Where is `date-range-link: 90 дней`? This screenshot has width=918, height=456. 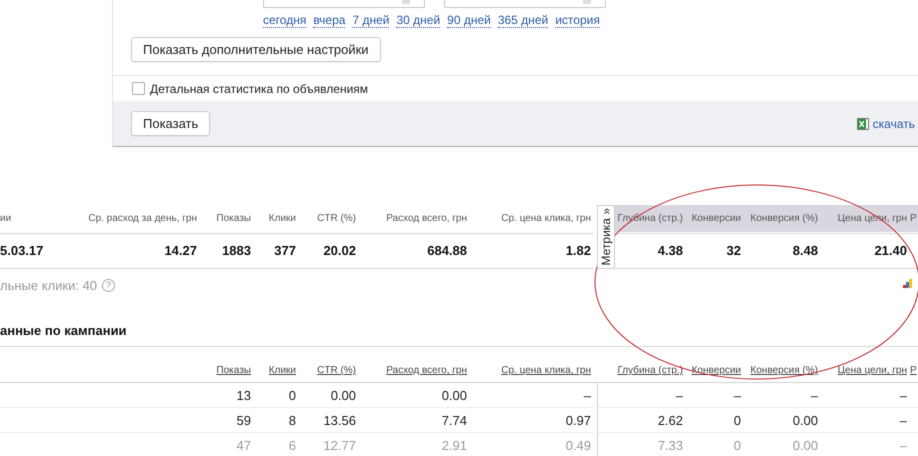
date-range-link: 90 дней is located at coordinates (469, 21).